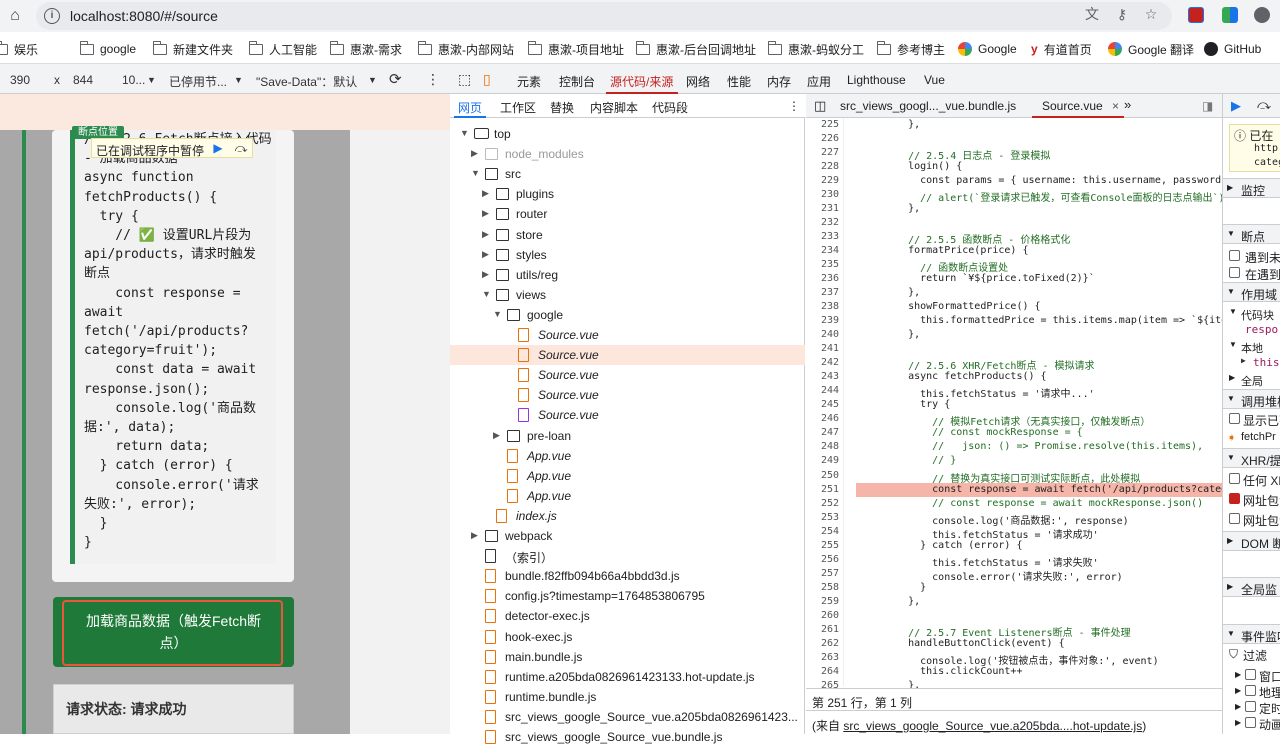 Image resolution: width=1280 pixels, height=747 pixels. I want to click on bookmark-github: GitHub, so click(1232, 49).